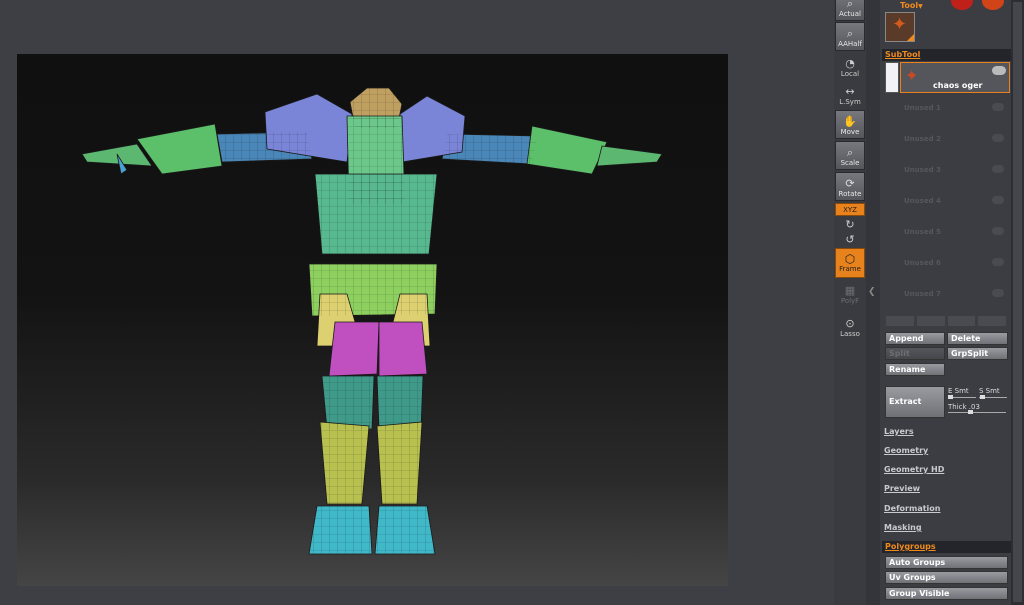  I want to click on polyf-button: ▦ PolyF, so click(850, 295).